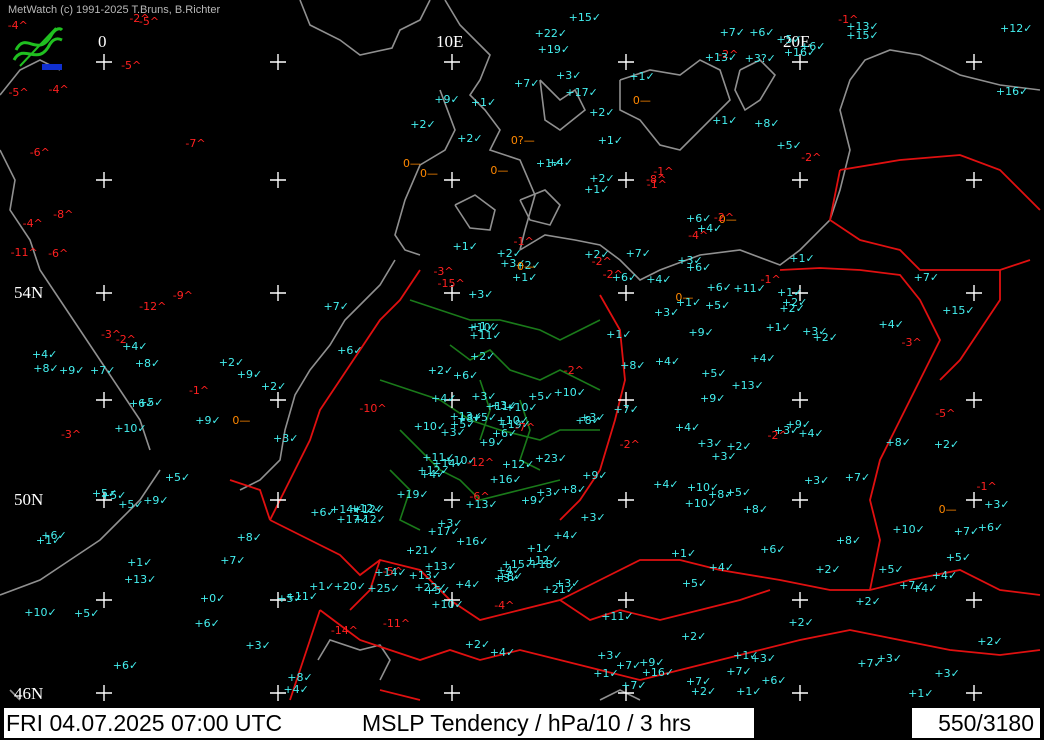 The width and height of the screenshot is (1044, 740). Describe the element at coordinates (344, 631) in the screenshot. I see `station-value: -14^` at that location.